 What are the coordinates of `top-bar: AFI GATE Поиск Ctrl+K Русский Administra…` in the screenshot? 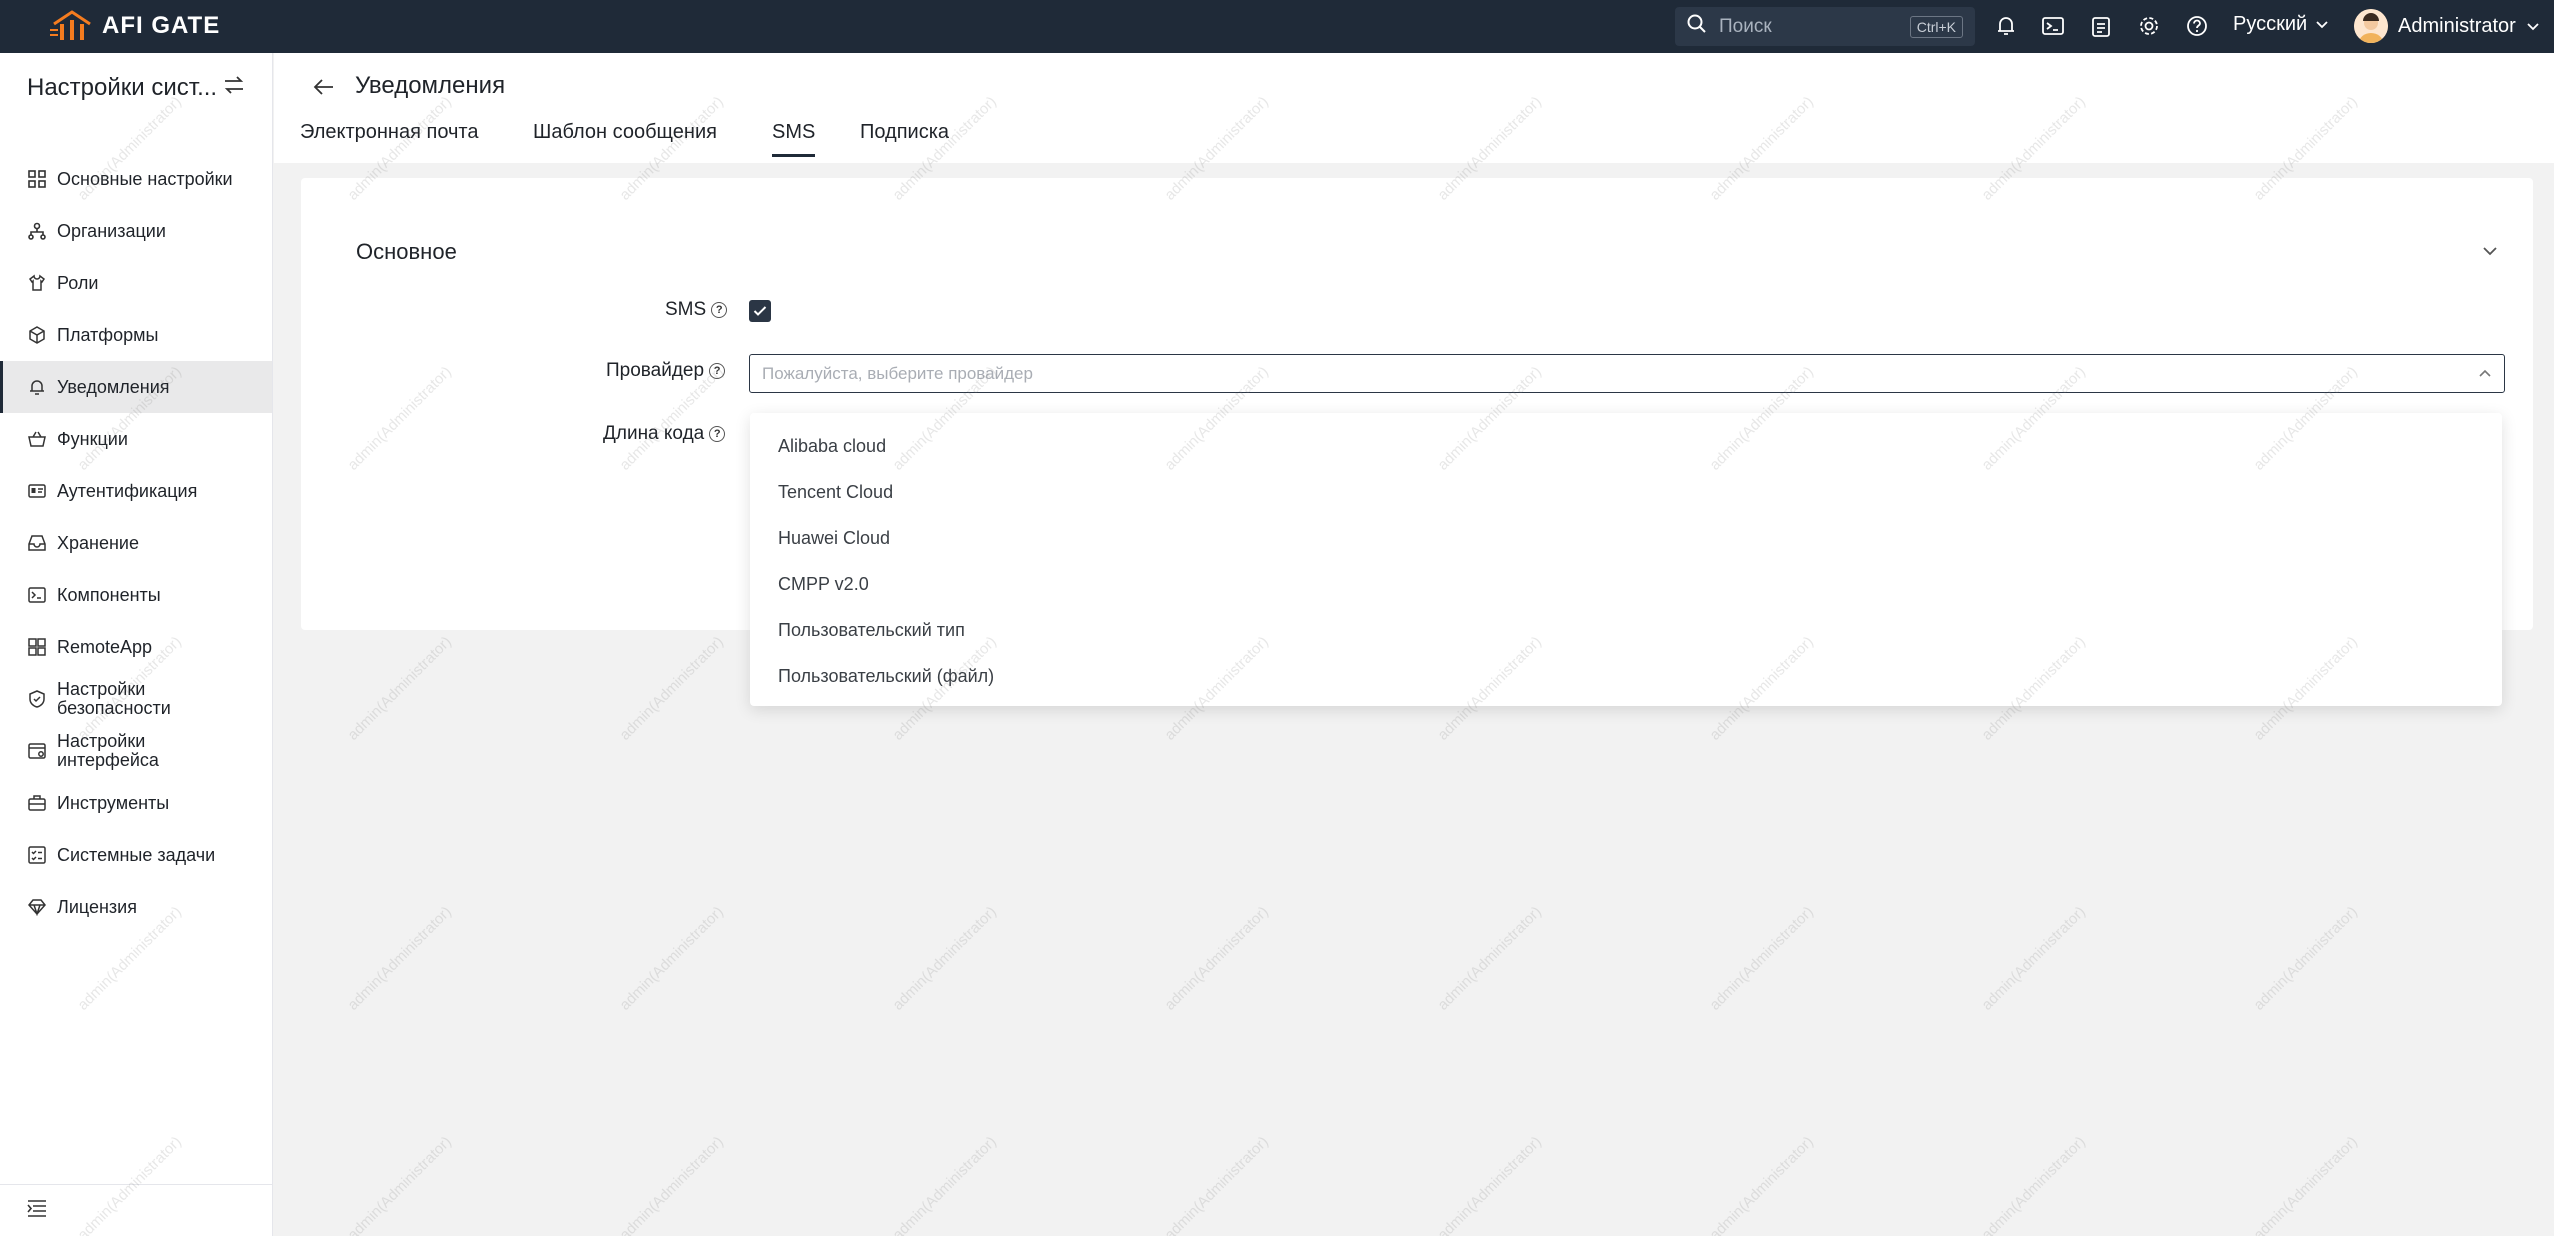 It's located at (1277, 26).